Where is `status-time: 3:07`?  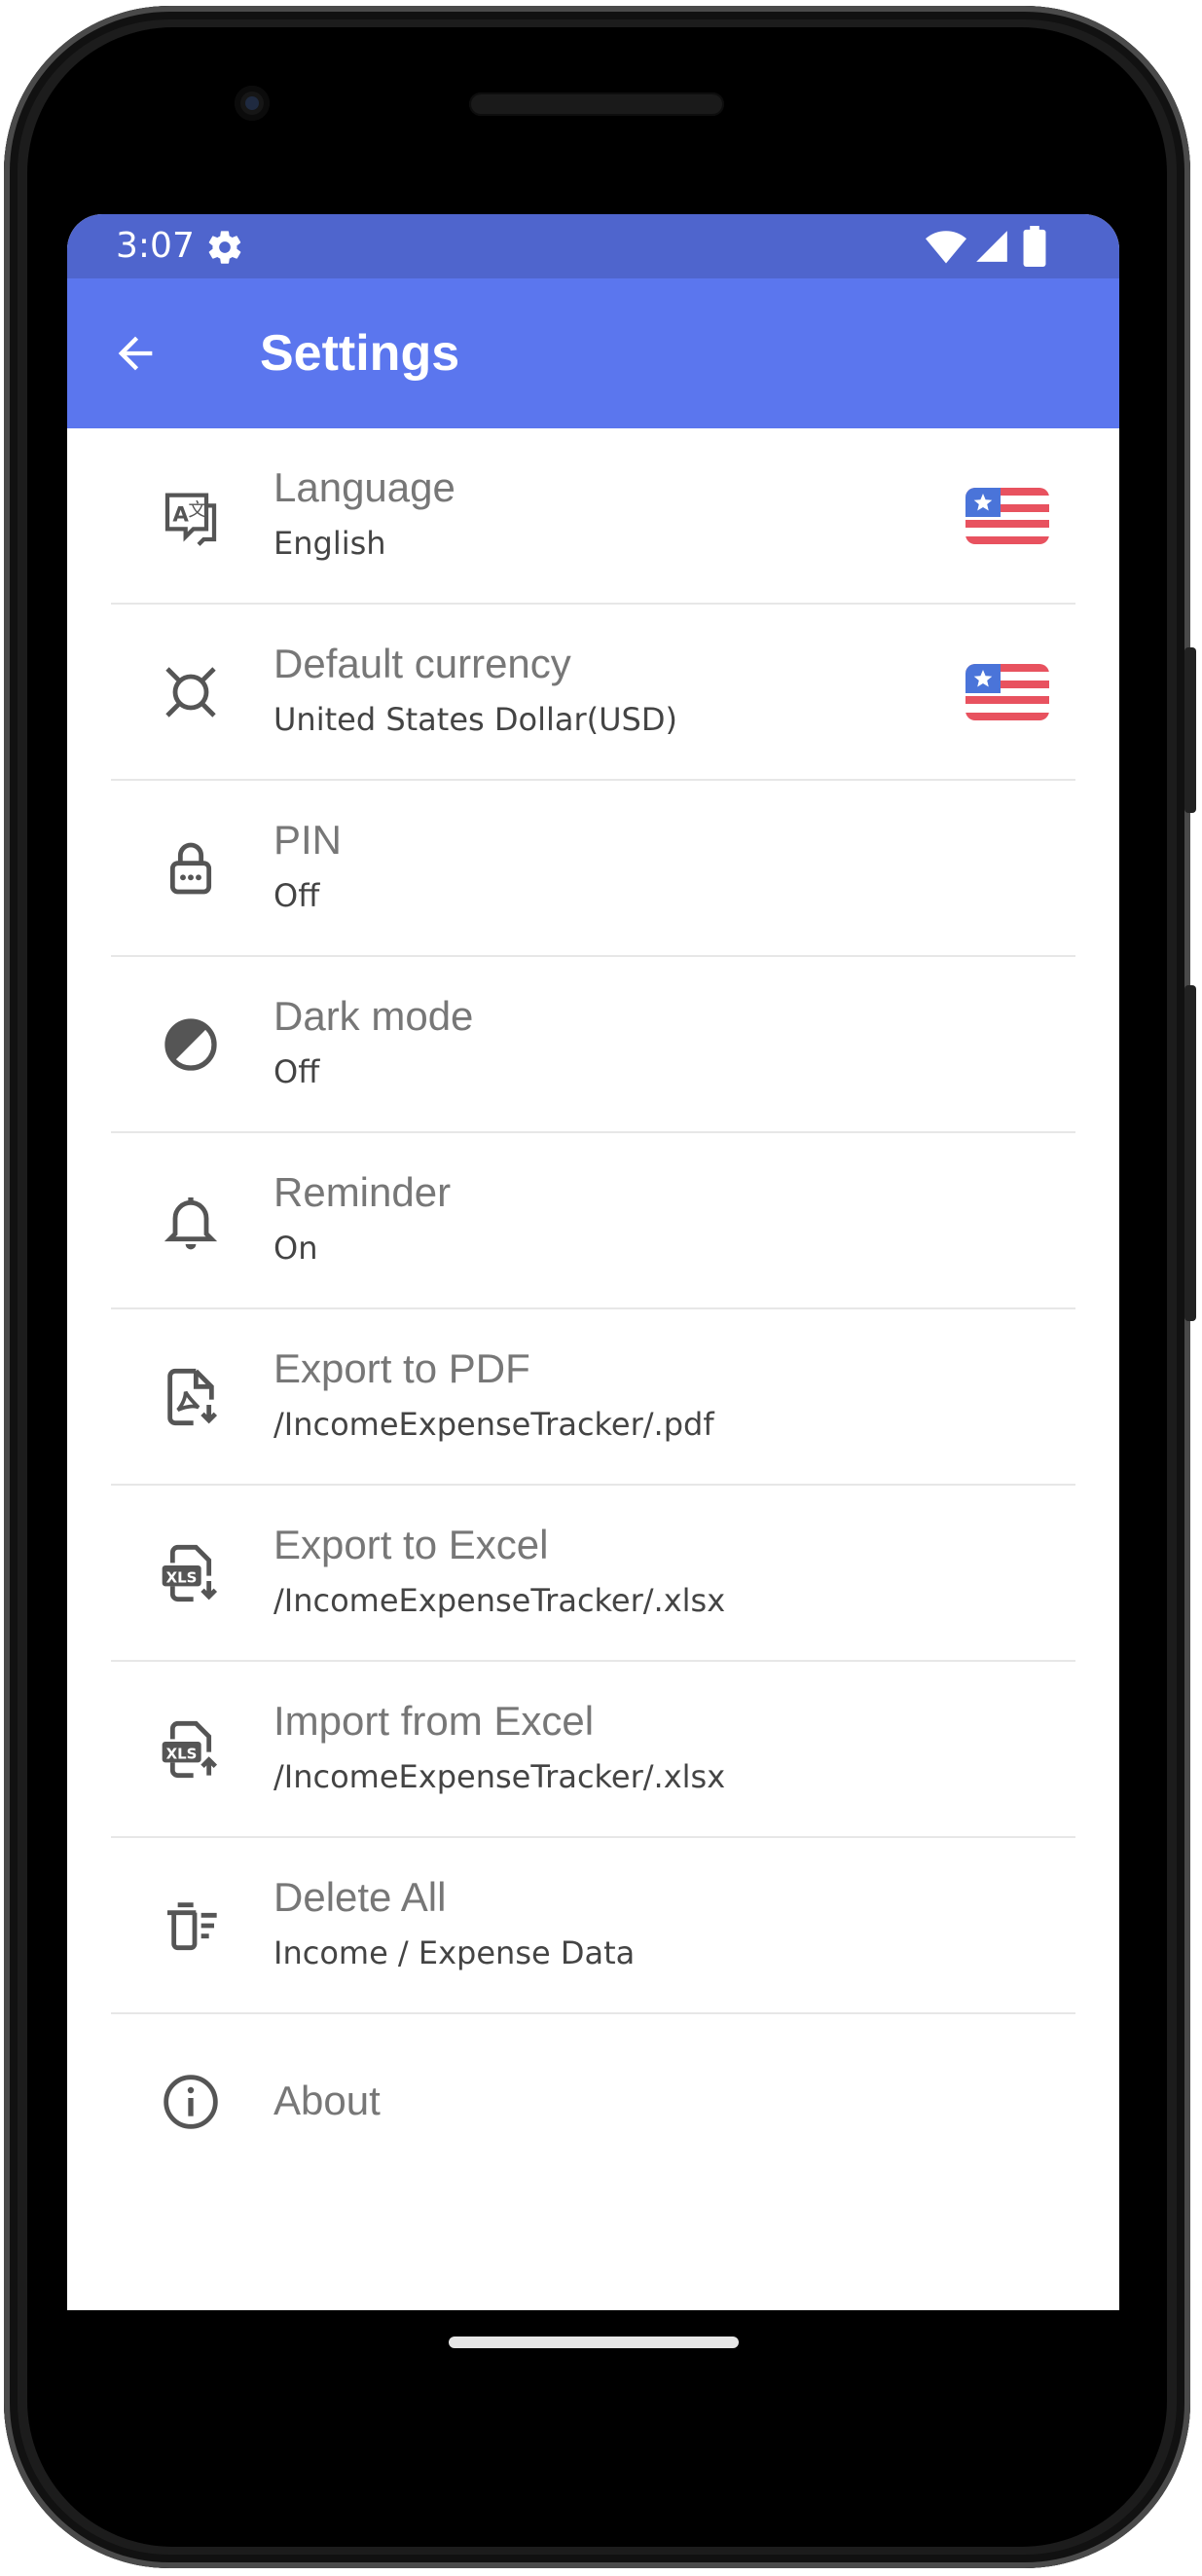 status-time: 3:07 is located at coordinates (155, 246).